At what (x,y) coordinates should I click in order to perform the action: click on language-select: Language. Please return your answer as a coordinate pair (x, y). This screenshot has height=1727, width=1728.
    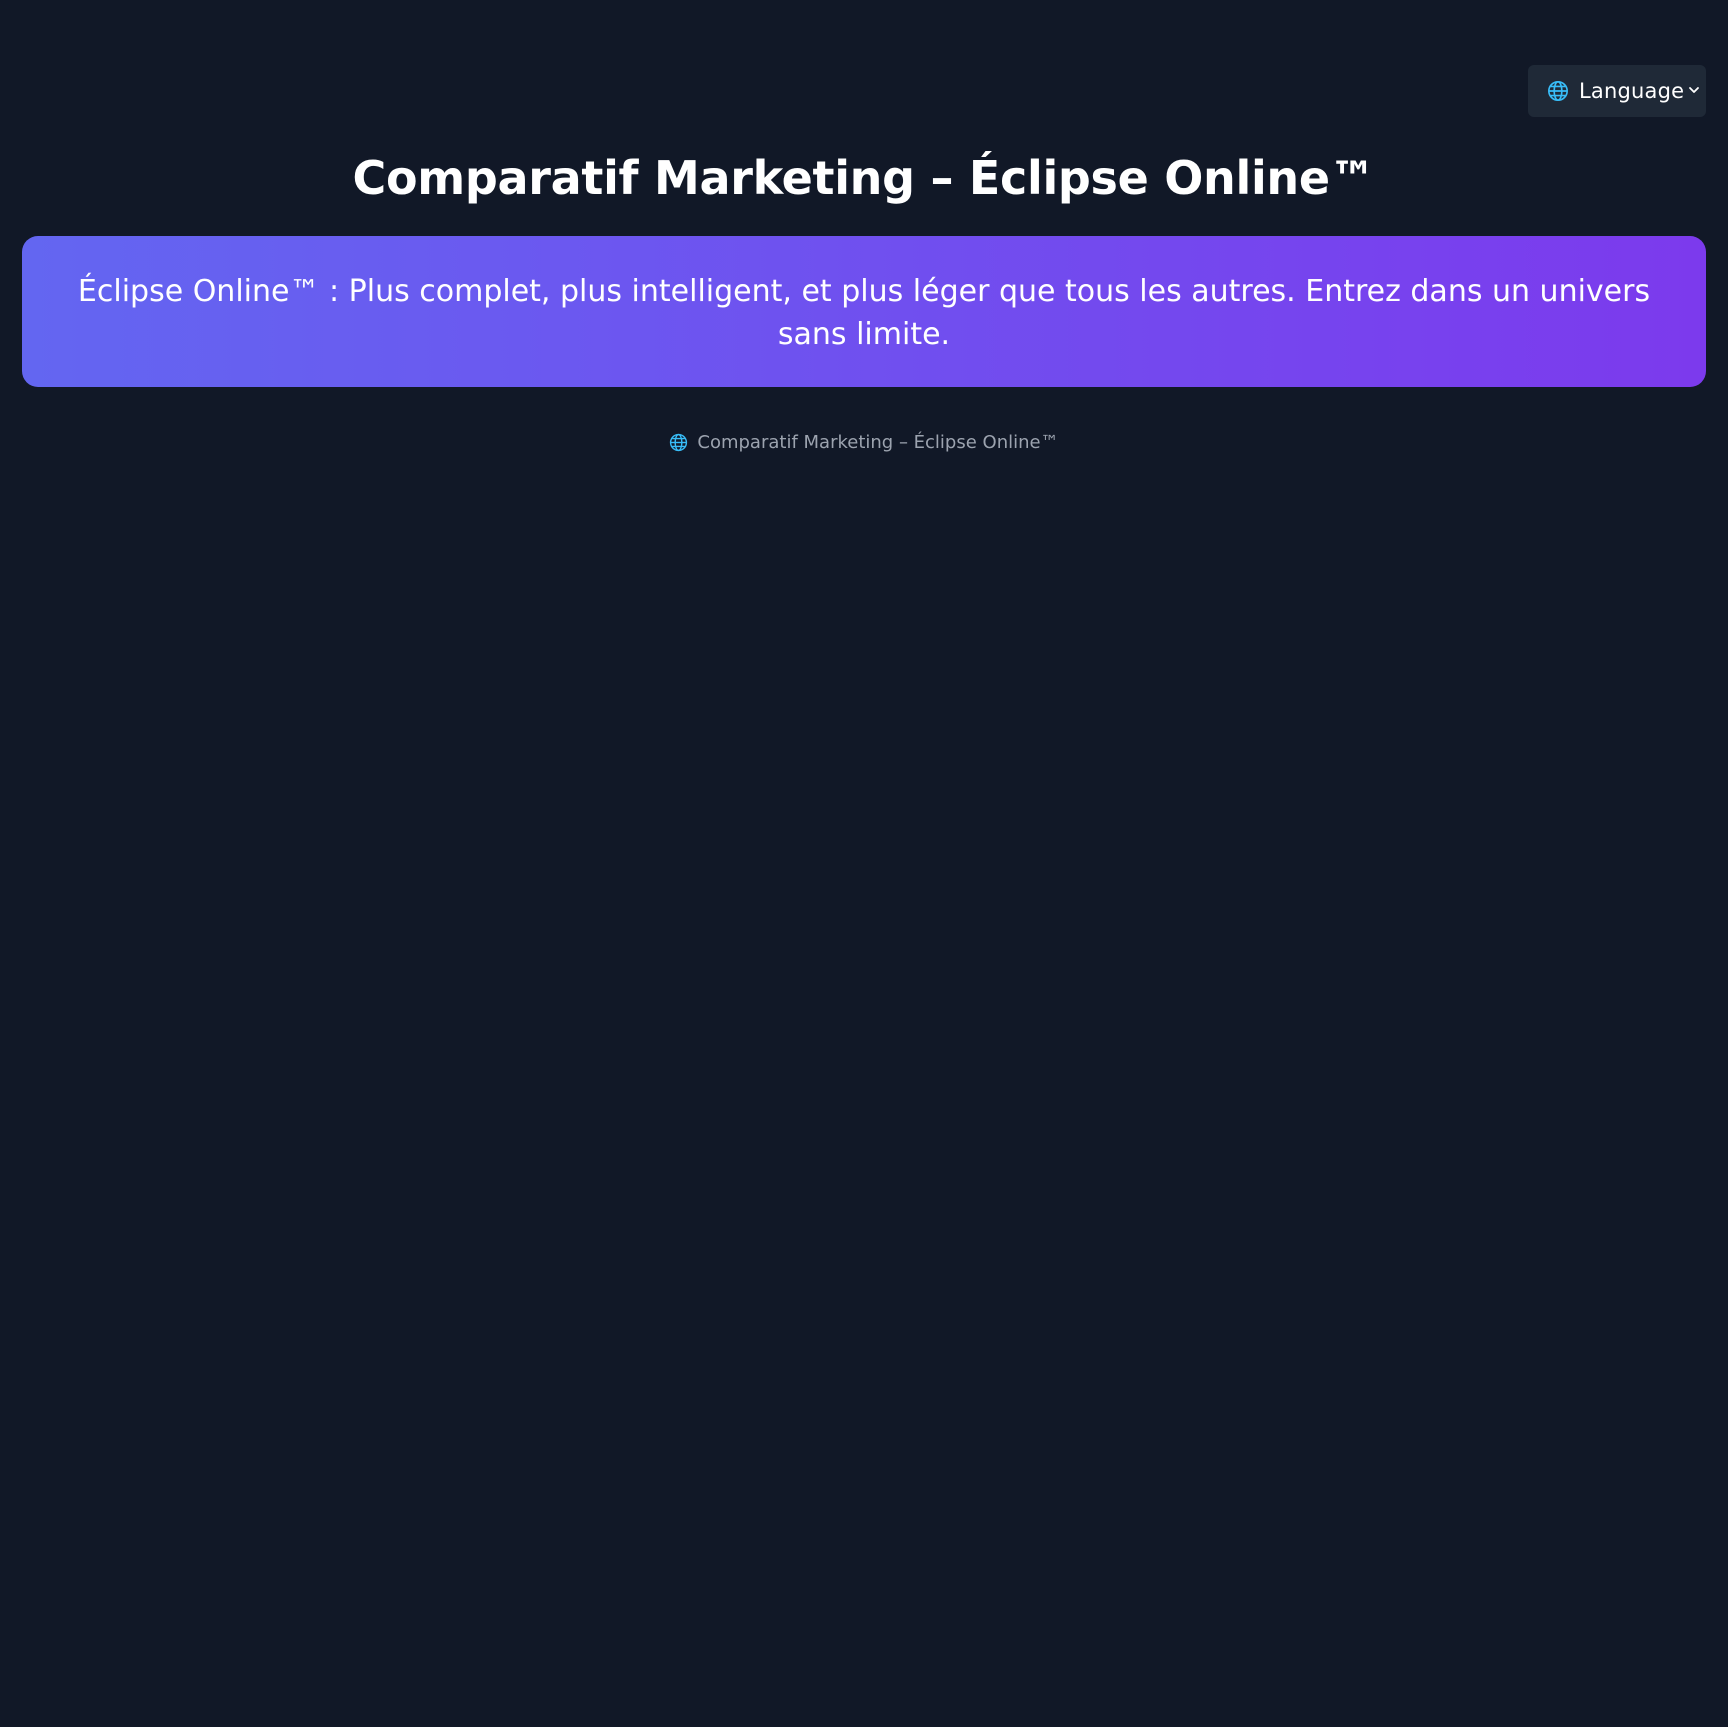
    Looking at the image, I should click on (1617, 91).